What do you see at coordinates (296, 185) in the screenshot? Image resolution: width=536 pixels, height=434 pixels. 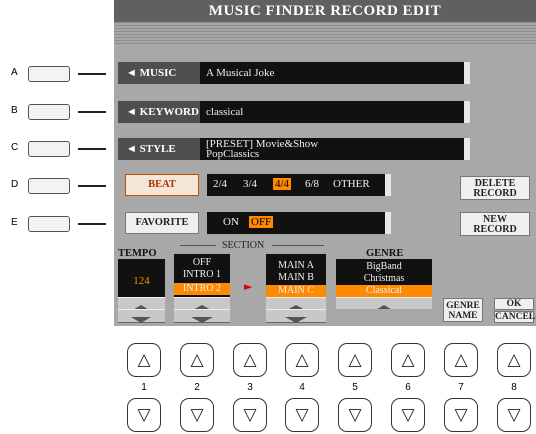 I see `beat-options: 2/4 3/4 4/4 6/8 OTHER` at bounding box center [296, 185].